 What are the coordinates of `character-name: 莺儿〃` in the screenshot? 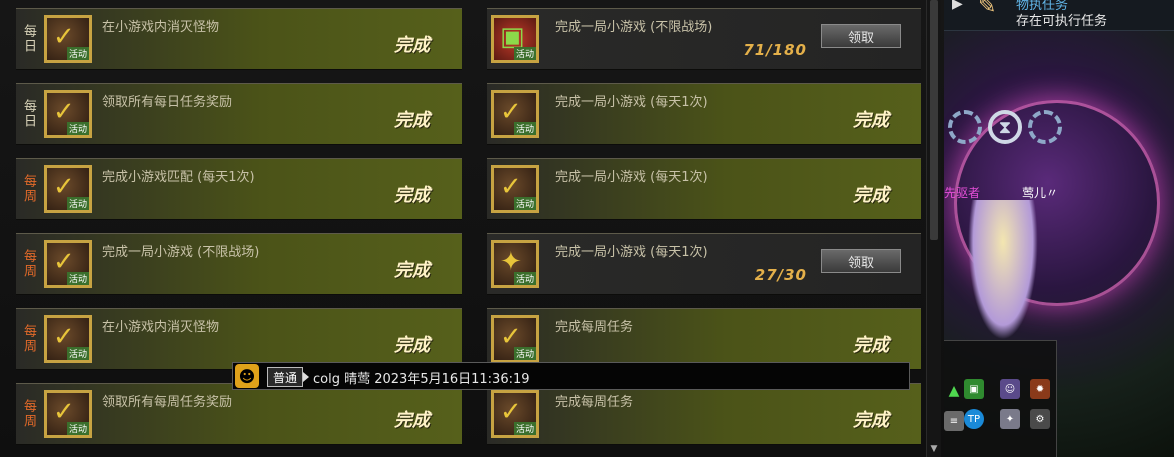 It's located at (1040, 193).